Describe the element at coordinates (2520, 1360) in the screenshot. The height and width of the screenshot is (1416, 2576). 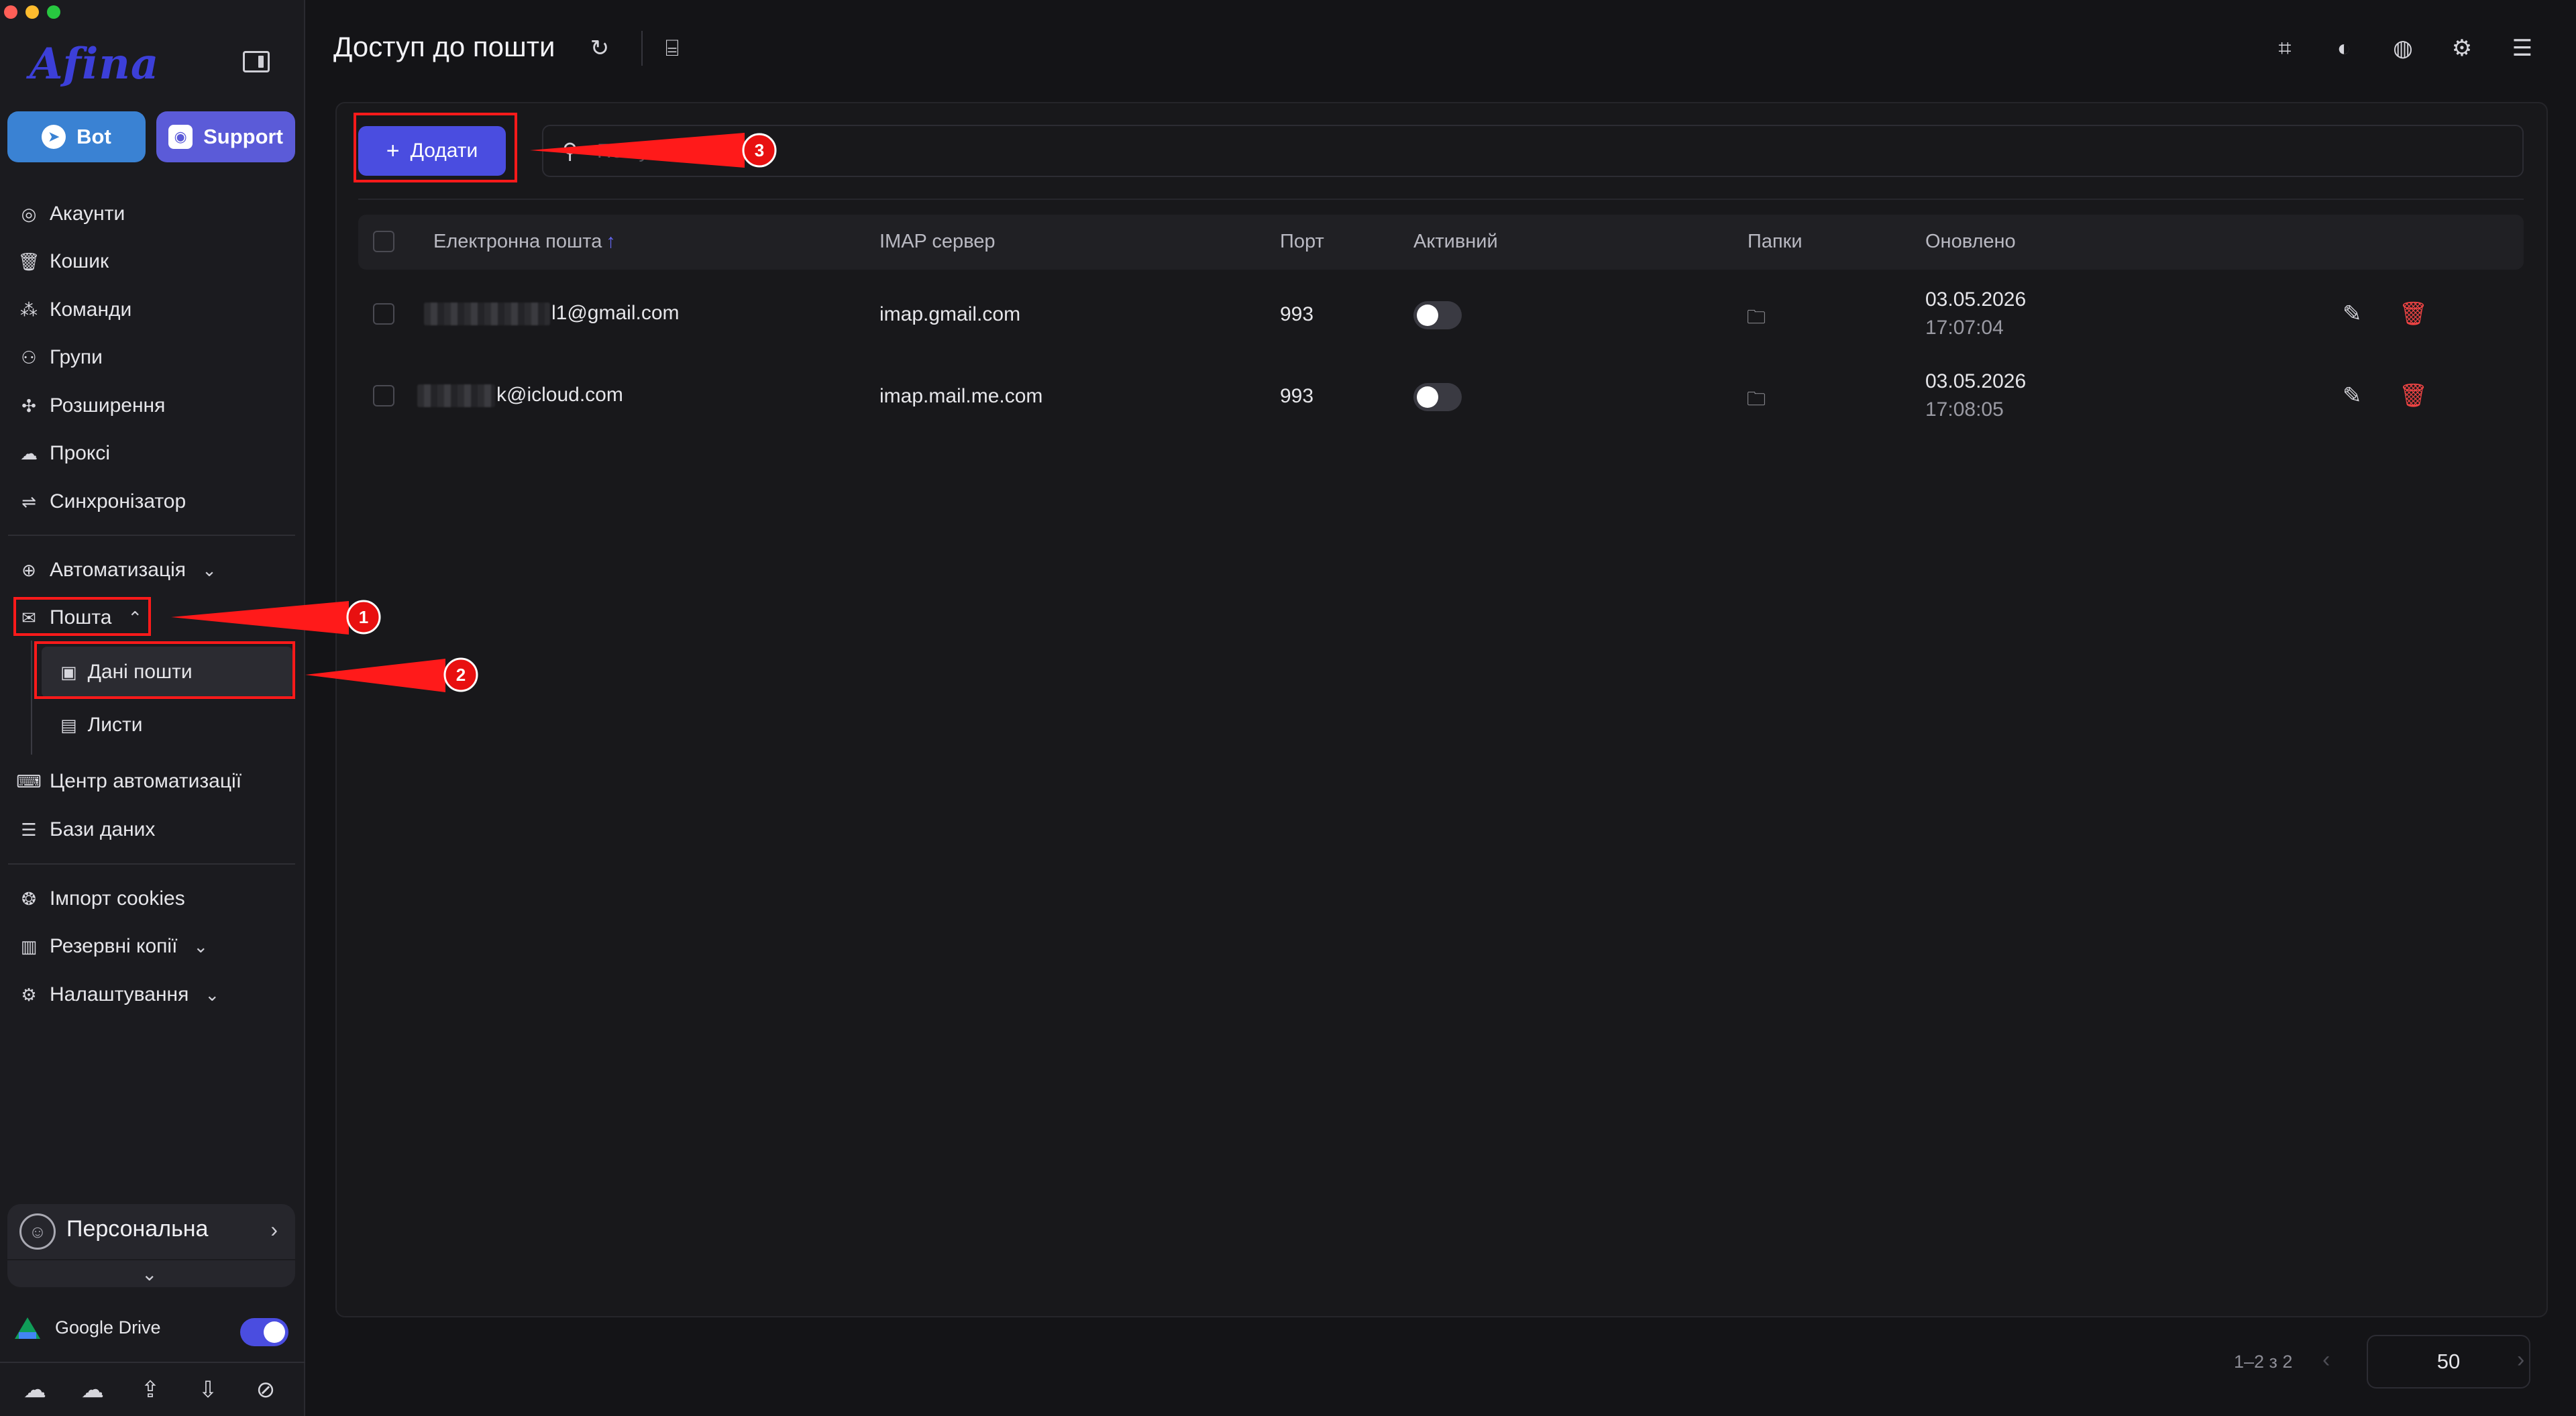
I see `next-page-icon: ›` at that location.